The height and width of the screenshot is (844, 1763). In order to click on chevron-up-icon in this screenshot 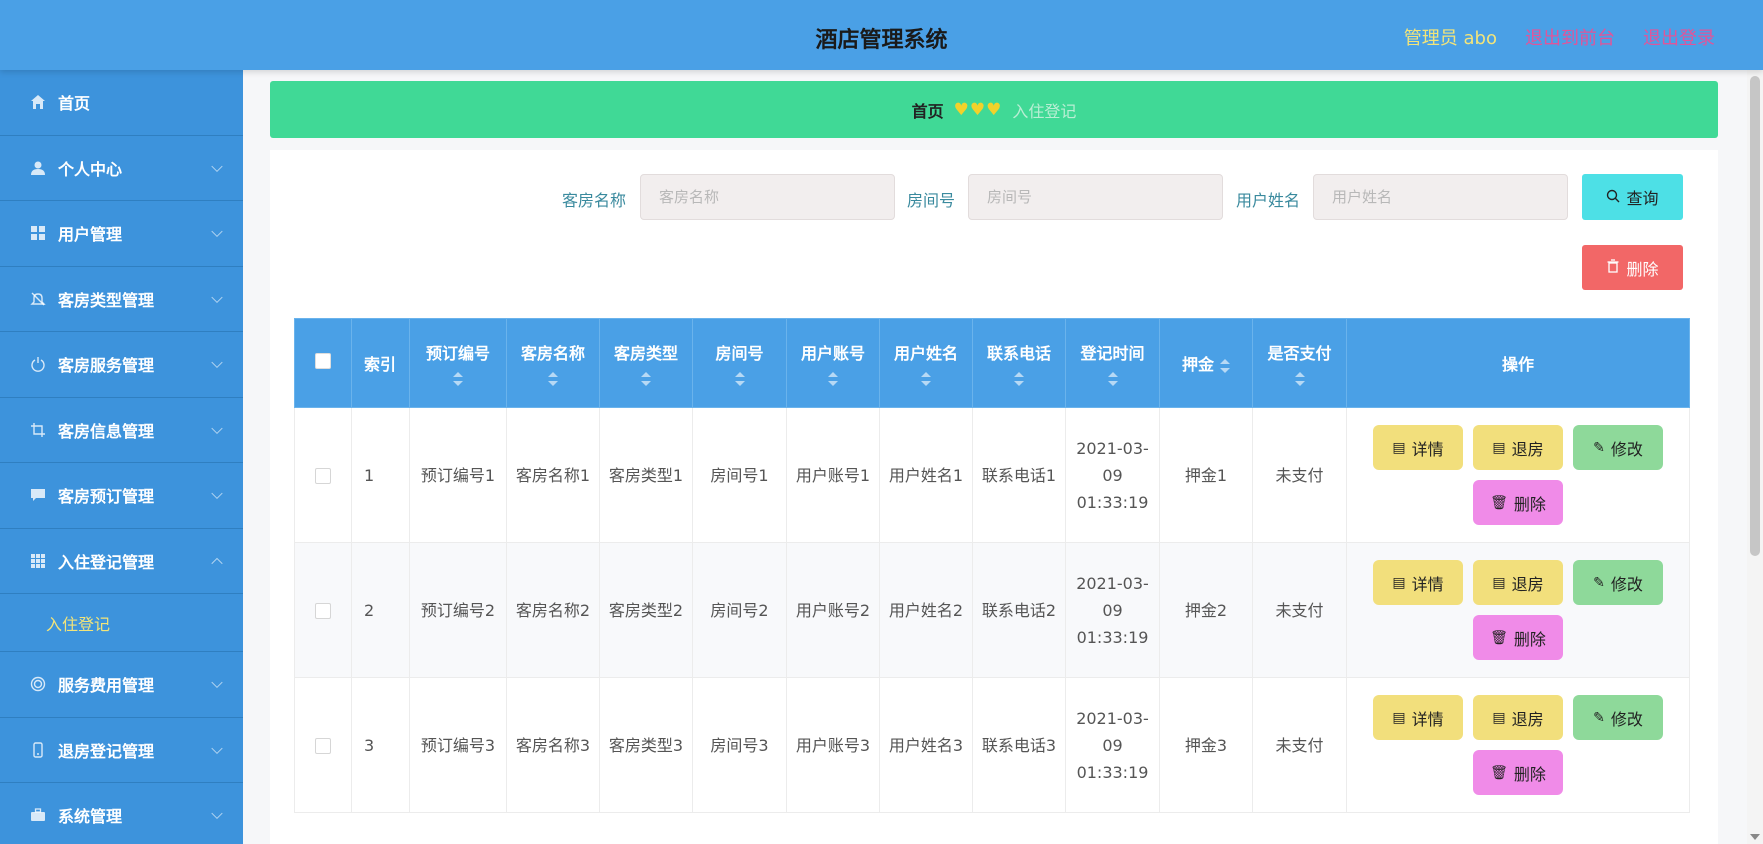, I will do `click(217, 563)`.